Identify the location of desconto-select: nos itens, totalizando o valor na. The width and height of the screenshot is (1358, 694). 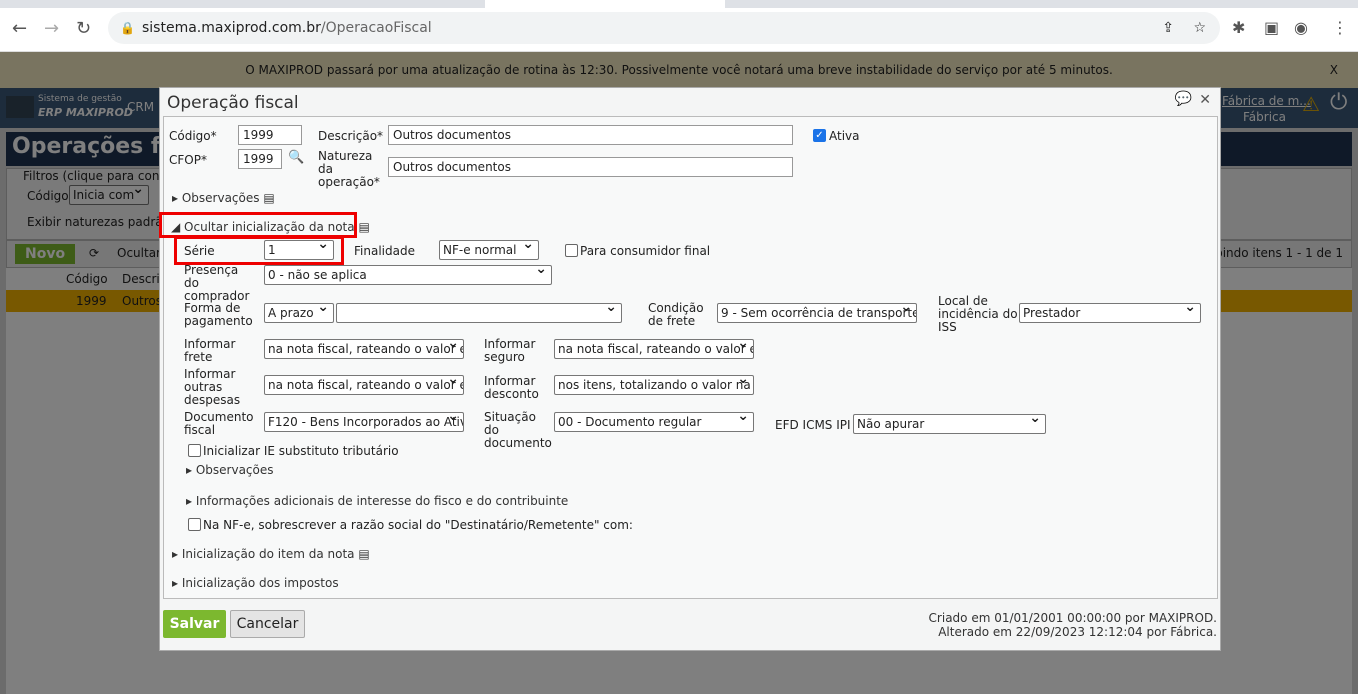
(654, 385).